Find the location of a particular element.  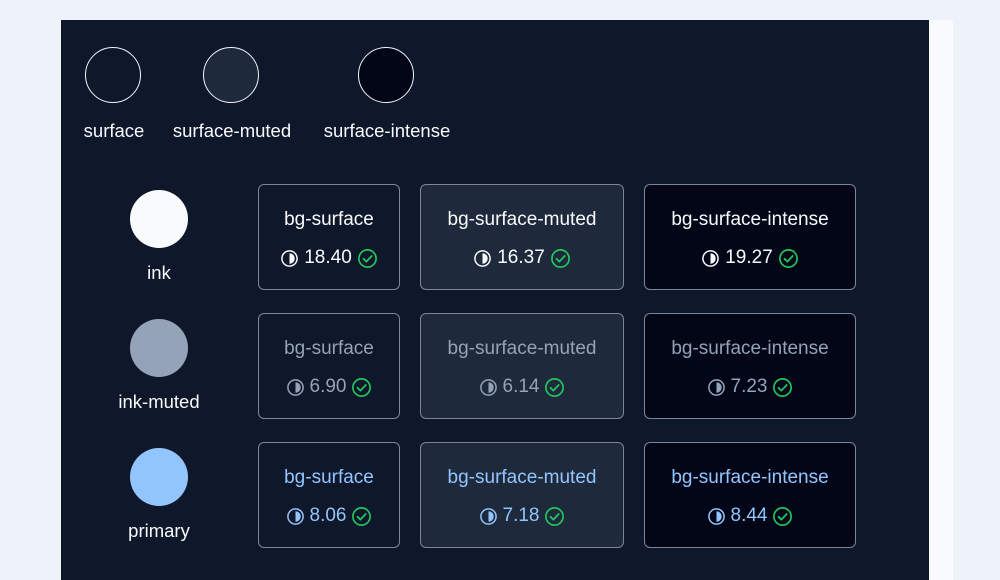

contrast-ratio: 16.37 is located at coordinates (521, 257).